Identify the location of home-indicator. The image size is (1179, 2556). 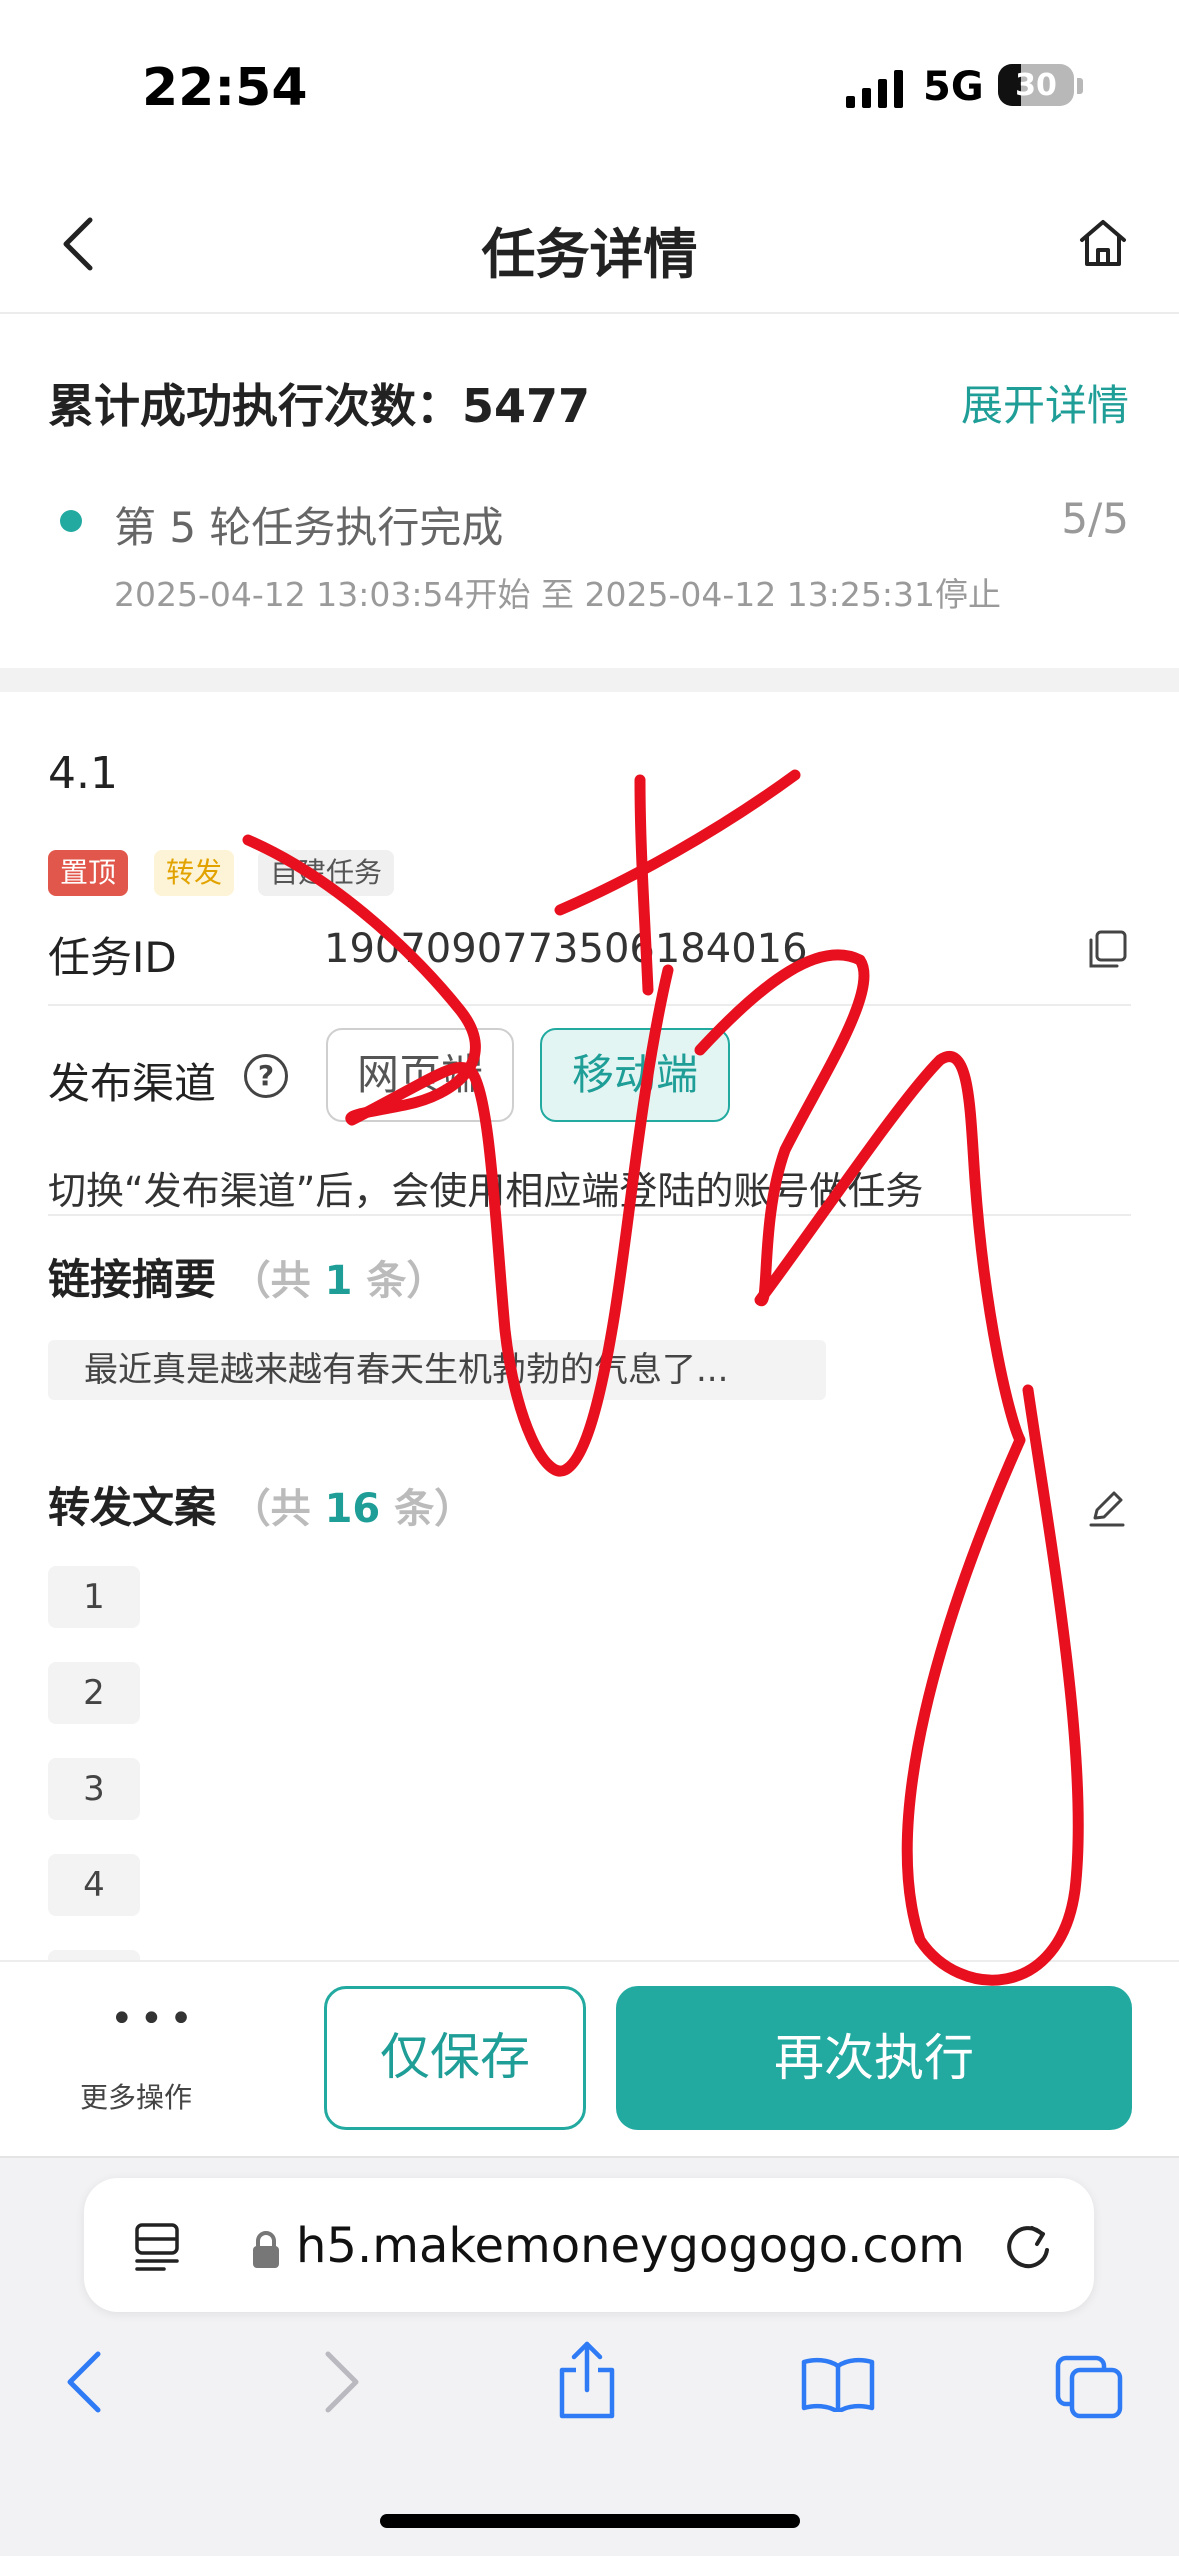
(590, 2521).